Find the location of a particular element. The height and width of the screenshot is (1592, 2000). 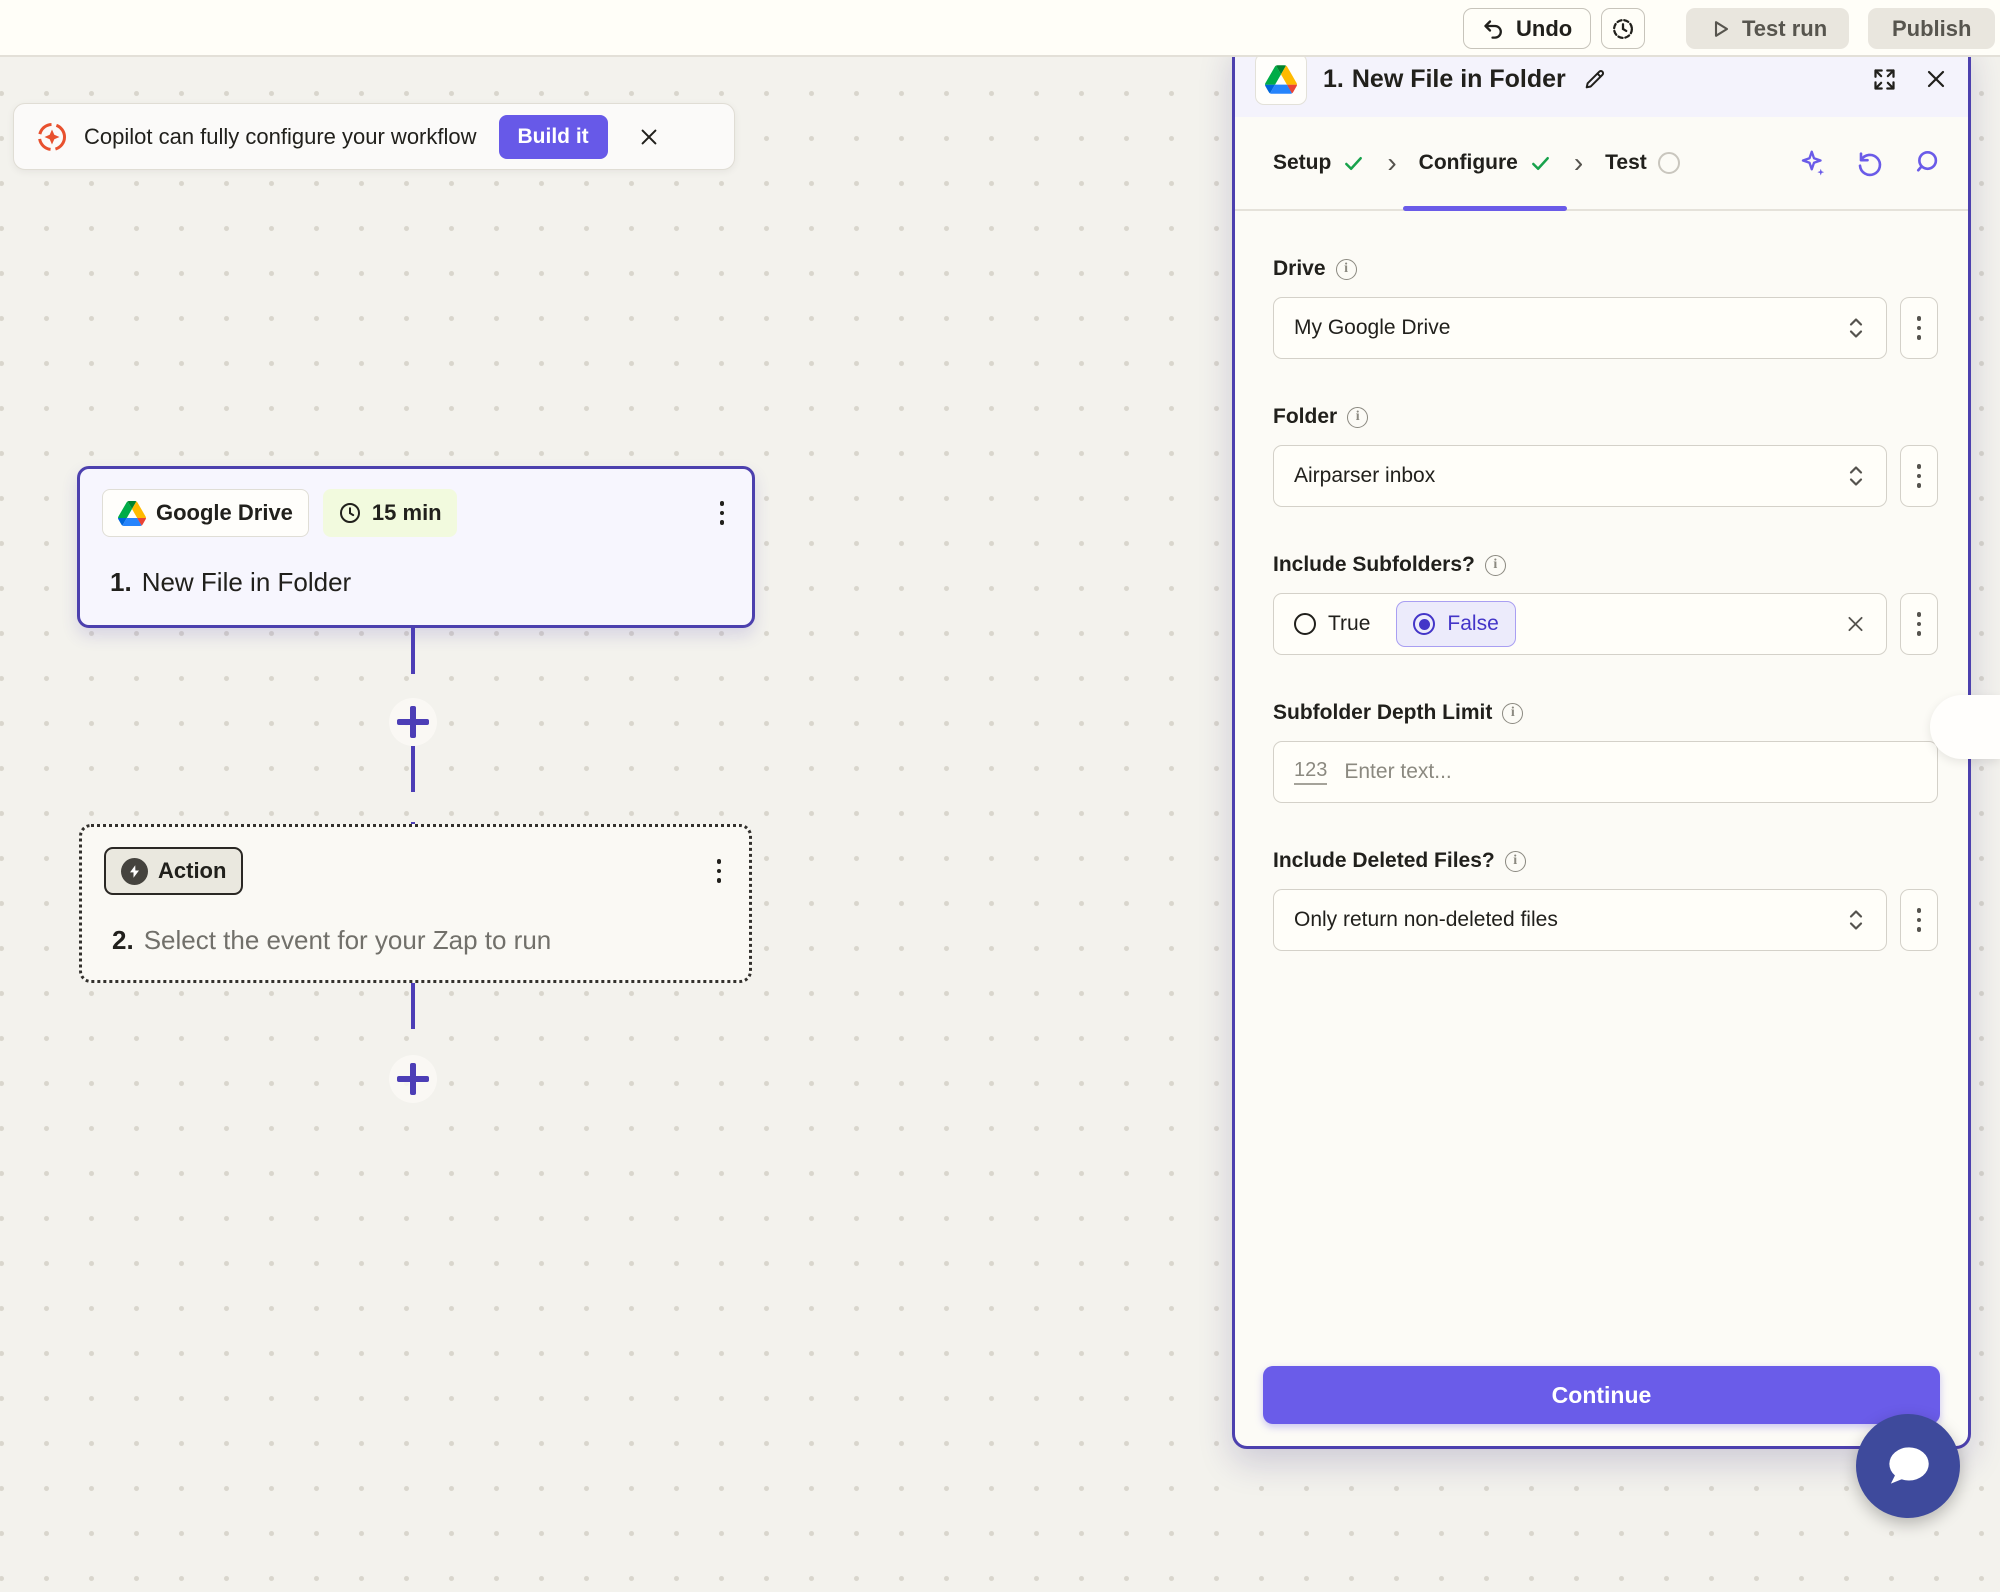

pending-circle-icon is located at coordinates (1668, 163).